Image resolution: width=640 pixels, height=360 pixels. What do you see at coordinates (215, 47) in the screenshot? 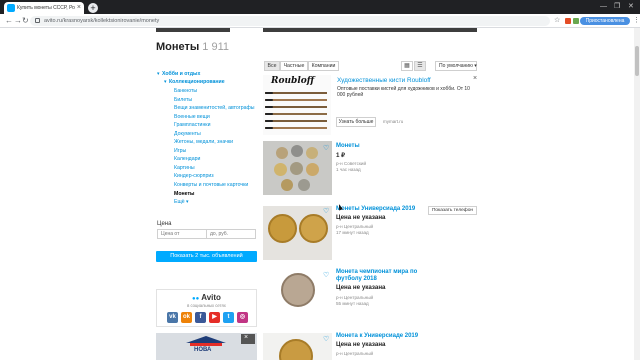
I see `results-count: 1 911` at bounding box center [215, 47].